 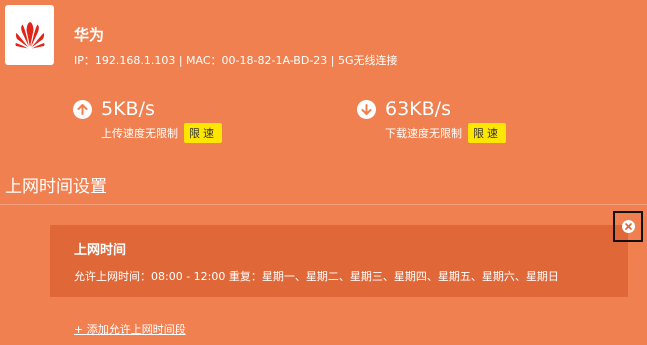 I want to click on download-limit-button: 限速, so click(x=487, y=133).